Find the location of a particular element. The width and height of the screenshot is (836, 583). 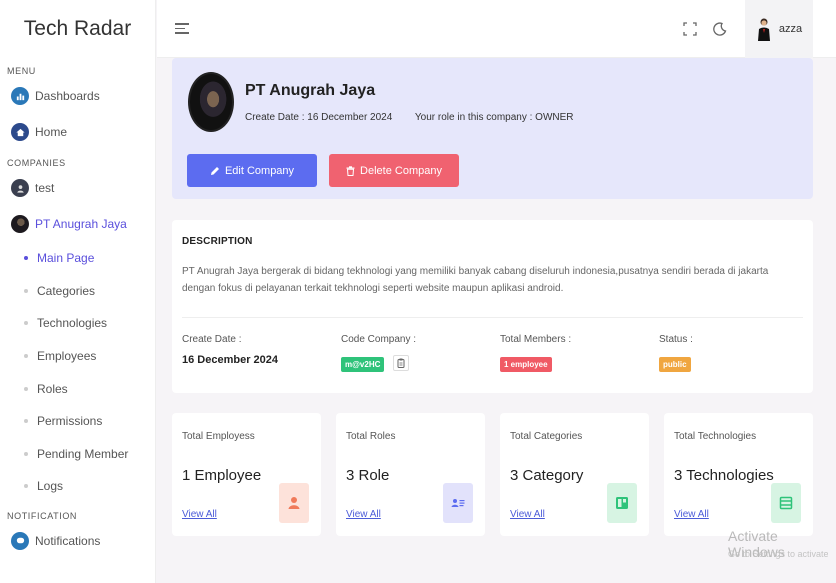

stat-value: 3 Category is located at coordinates (547, 475).